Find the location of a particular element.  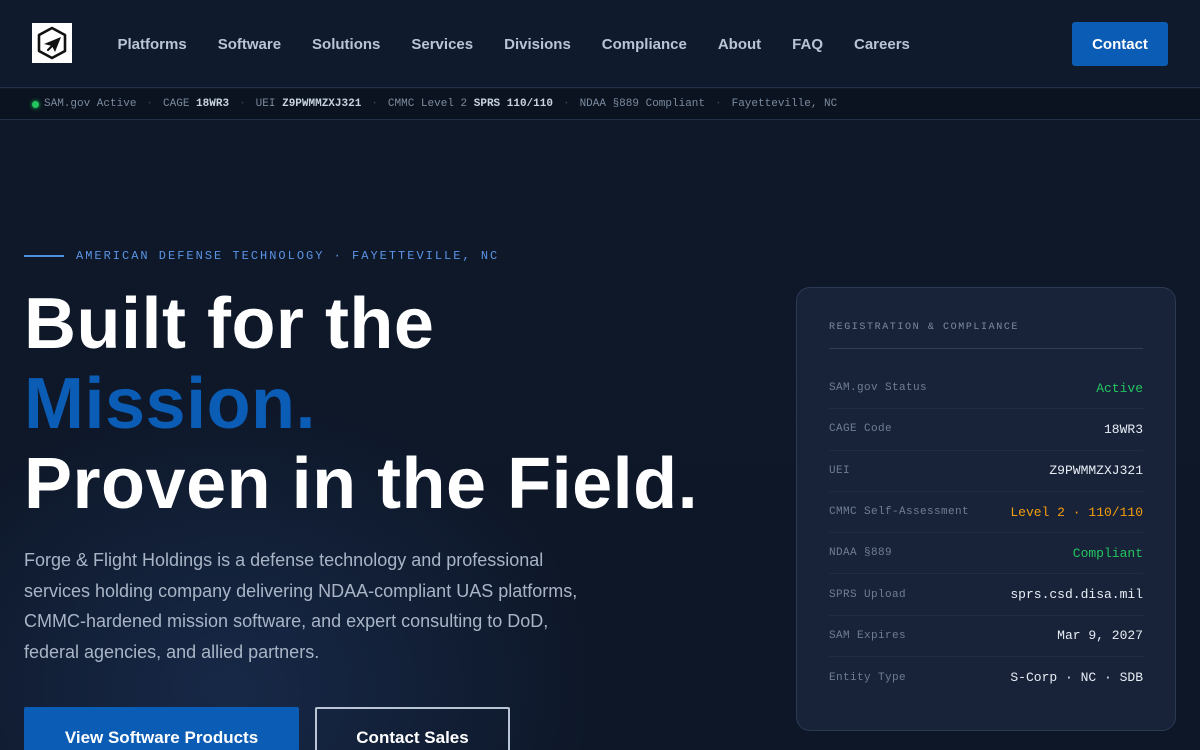

cmmc-label: CMMC Level 2 is located at coordinates (427, 104).